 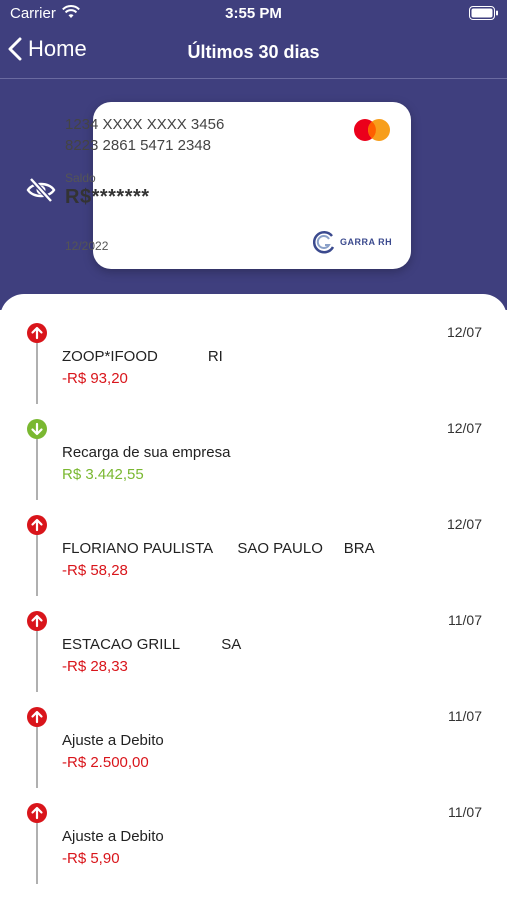 I want to click on transaction-amount: -R$ 2.500,00, so click(x=105, y=762).